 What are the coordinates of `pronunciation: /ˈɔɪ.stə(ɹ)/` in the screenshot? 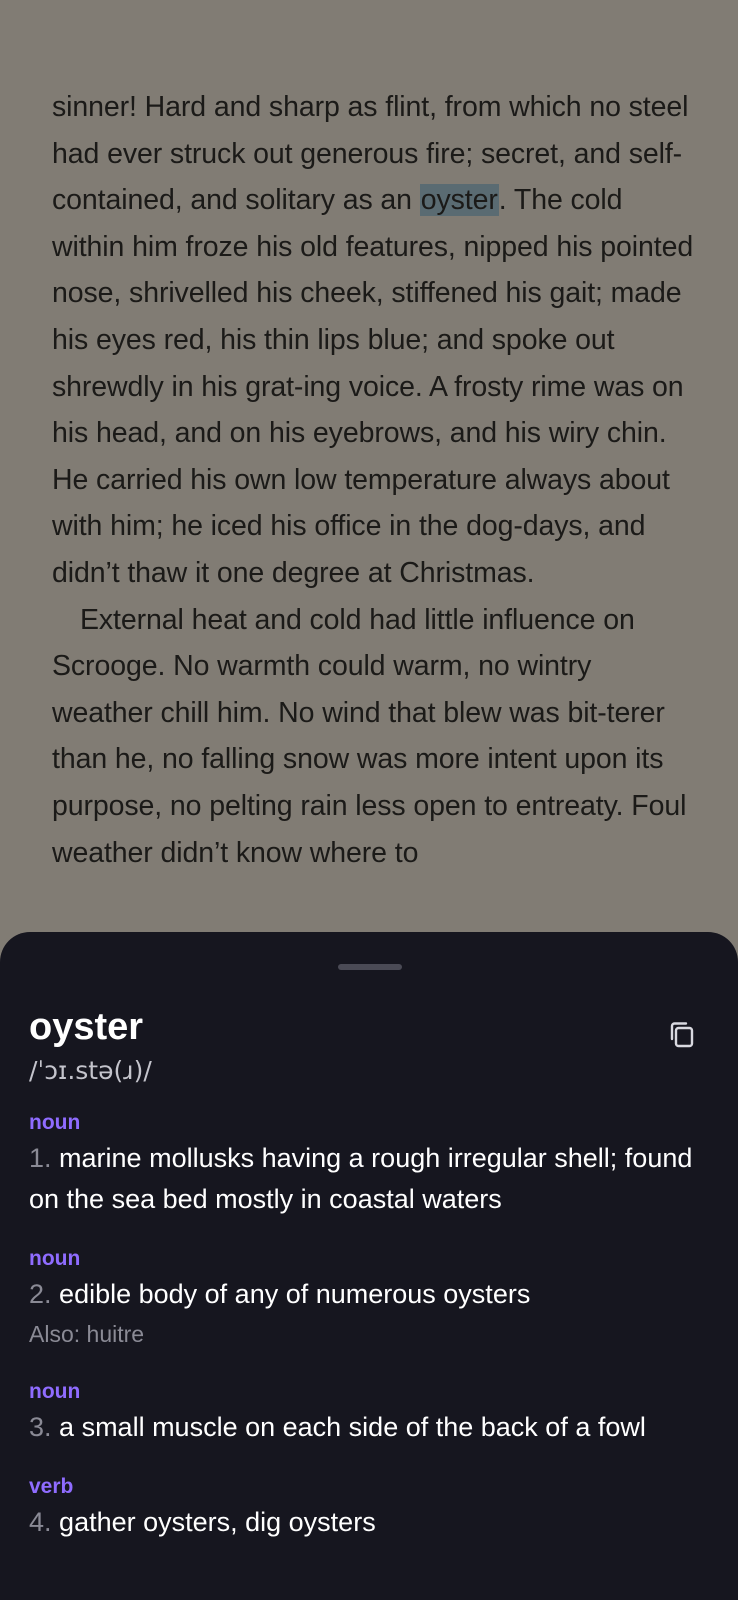 It's located at (90, 1070).